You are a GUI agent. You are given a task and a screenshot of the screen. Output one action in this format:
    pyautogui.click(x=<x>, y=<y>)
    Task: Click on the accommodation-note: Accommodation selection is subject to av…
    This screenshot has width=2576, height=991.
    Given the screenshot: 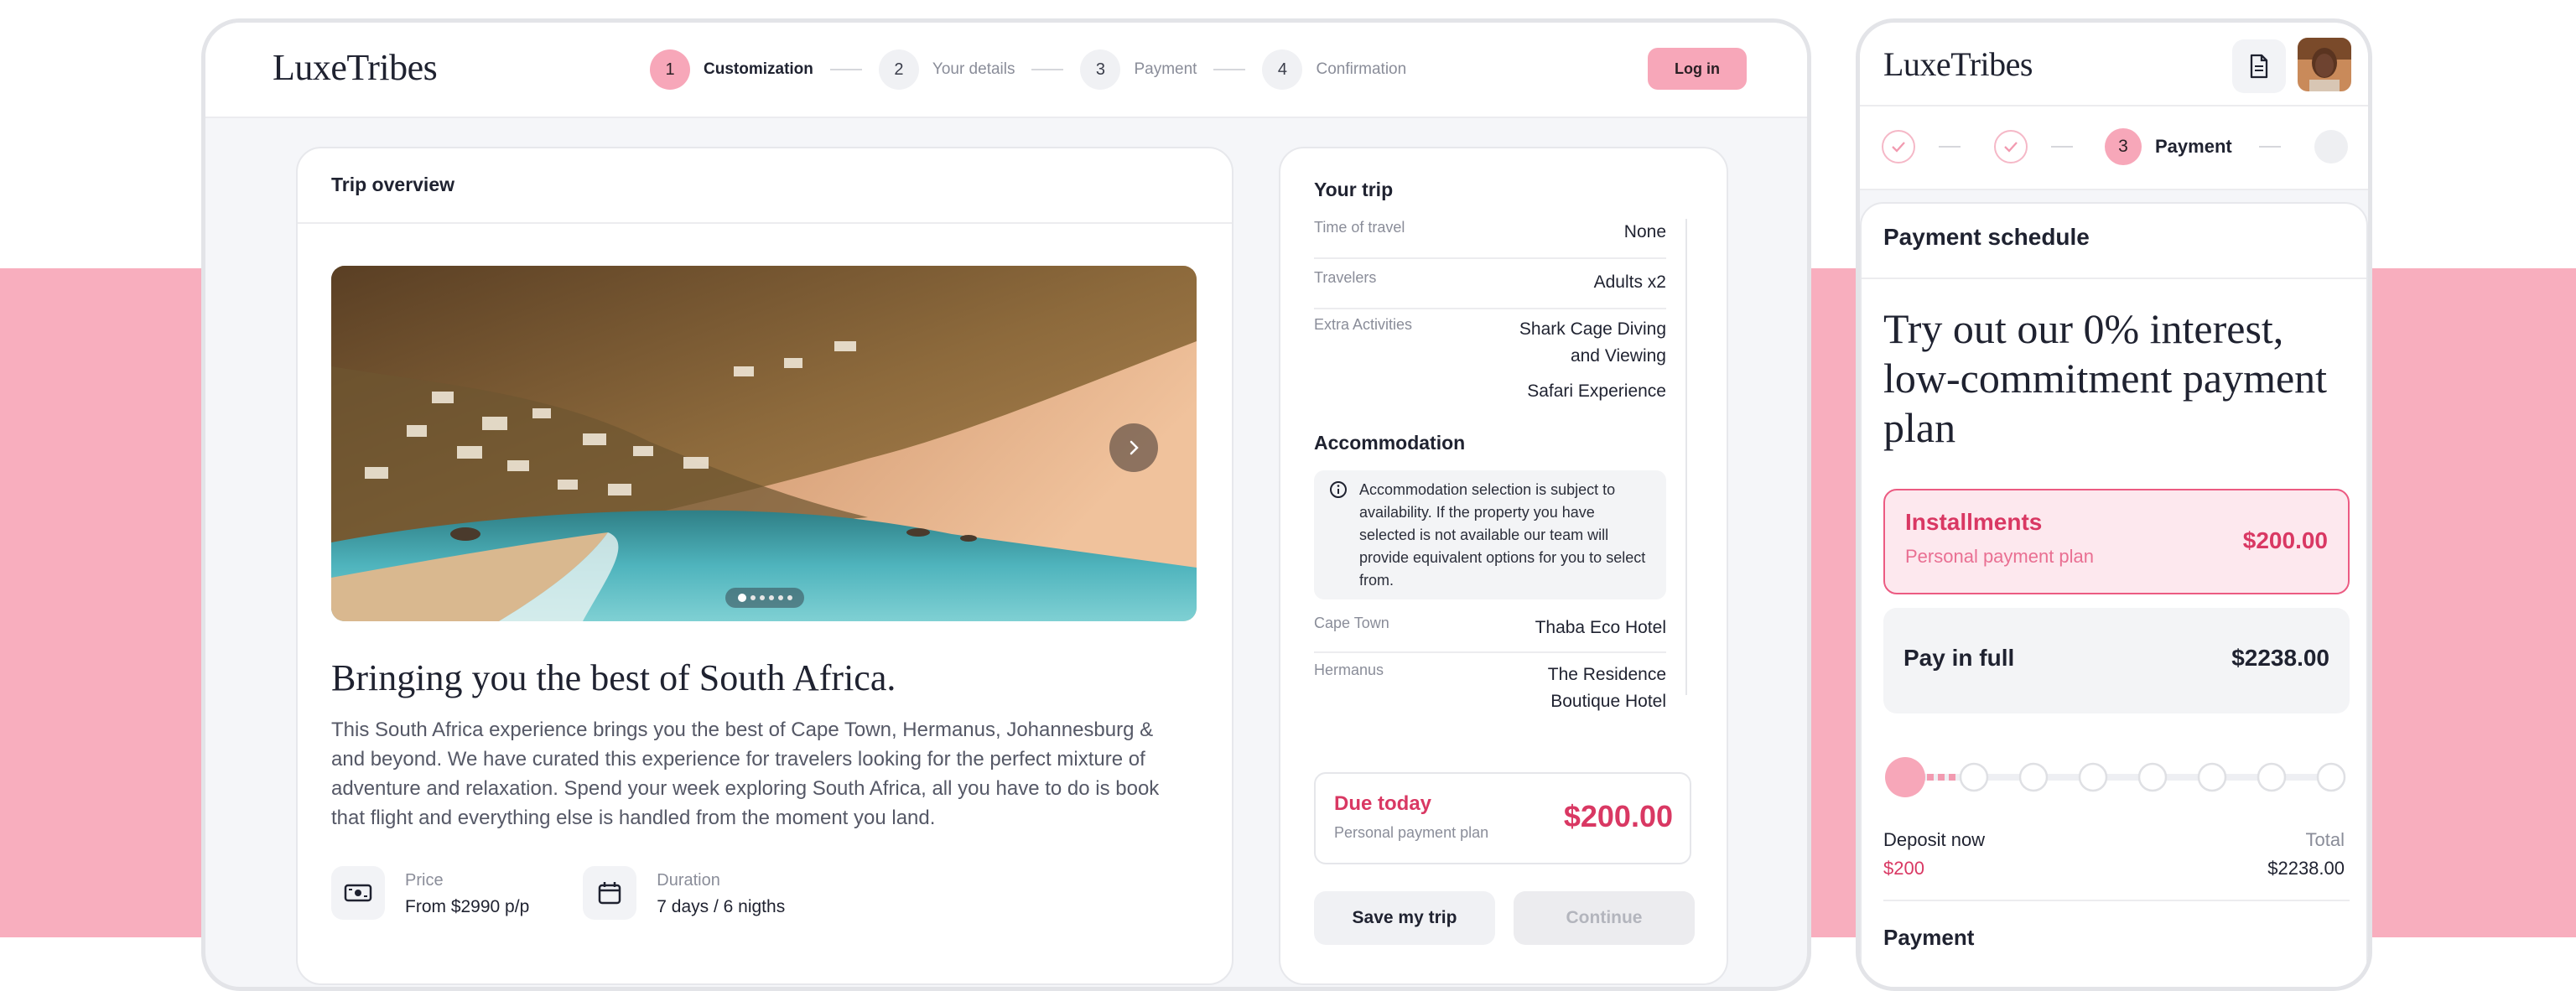 What is the action you would take?
    pyautogui.click(x=1490, y=534)
    